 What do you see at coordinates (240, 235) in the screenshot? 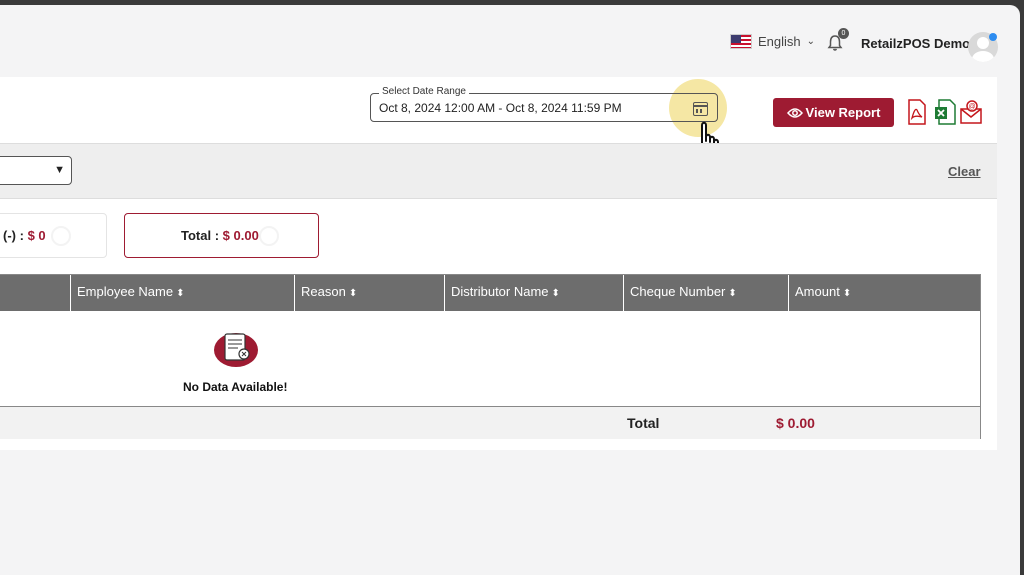
I see `summary-total-value: $ 0.00` at bounding box center [240, 235].